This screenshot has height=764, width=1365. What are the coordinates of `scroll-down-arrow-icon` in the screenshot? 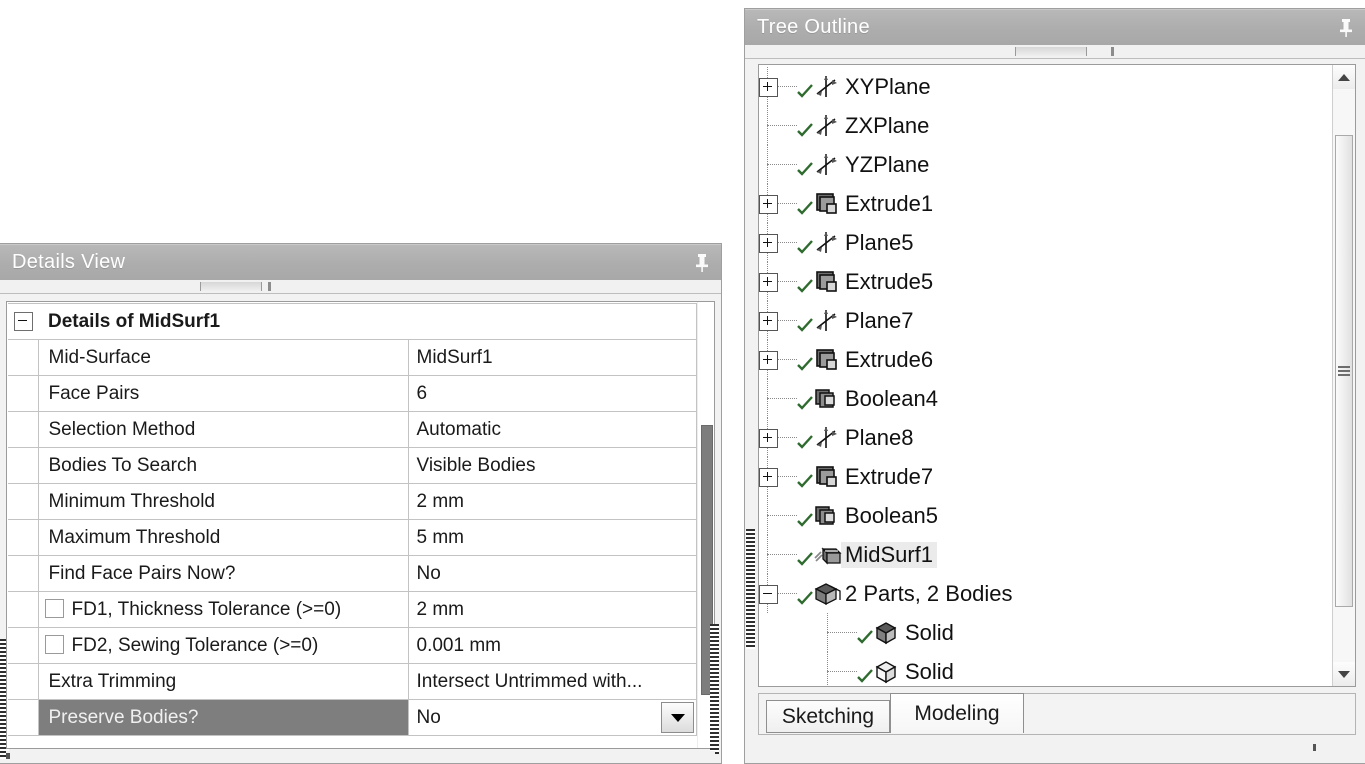 It's located at (1344, 674).